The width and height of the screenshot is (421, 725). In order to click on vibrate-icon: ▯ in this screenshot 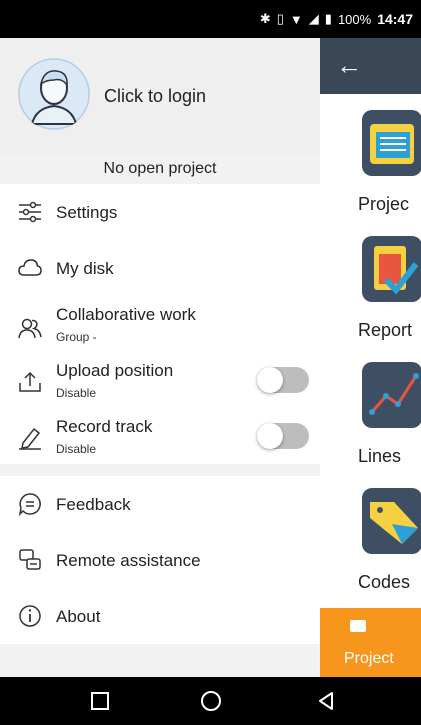, I will do `click(280, 18)`.